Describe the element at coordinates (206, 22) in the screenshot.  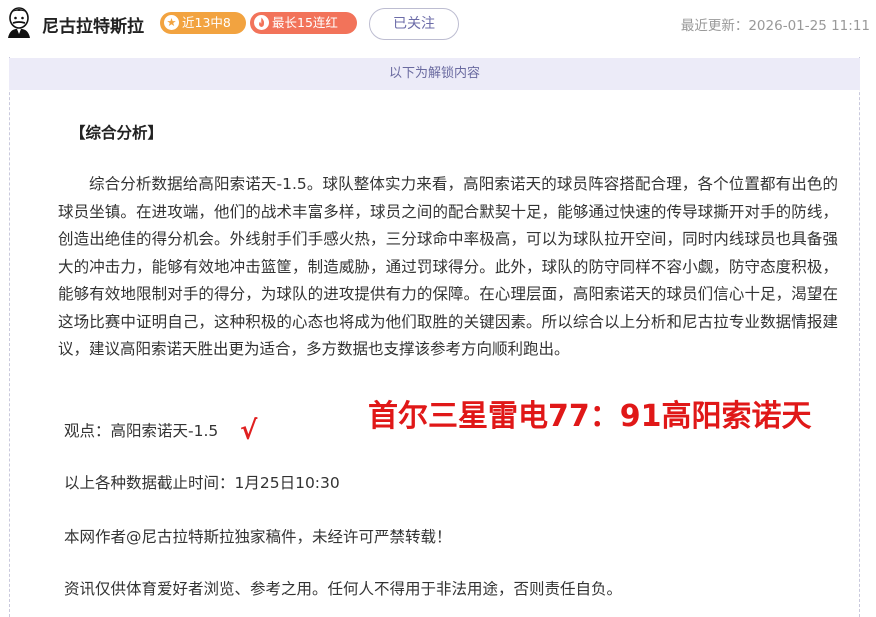
I see `recent-record-label: 近13中8` at that location.